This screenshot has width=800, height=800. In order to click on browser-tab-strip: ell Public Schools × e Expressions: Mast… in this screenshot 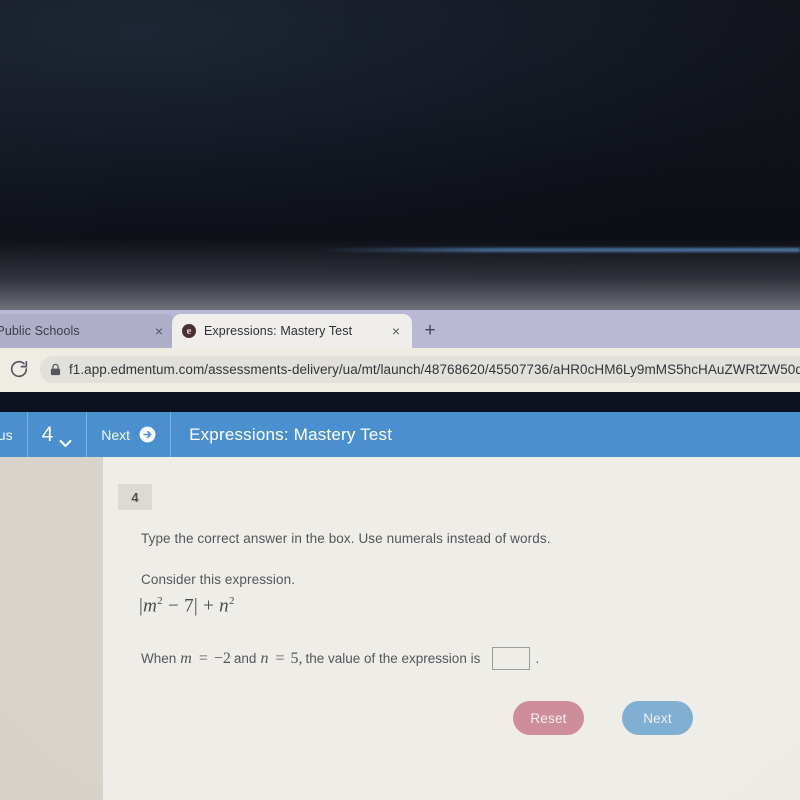, I will do `click(400, 329)`.